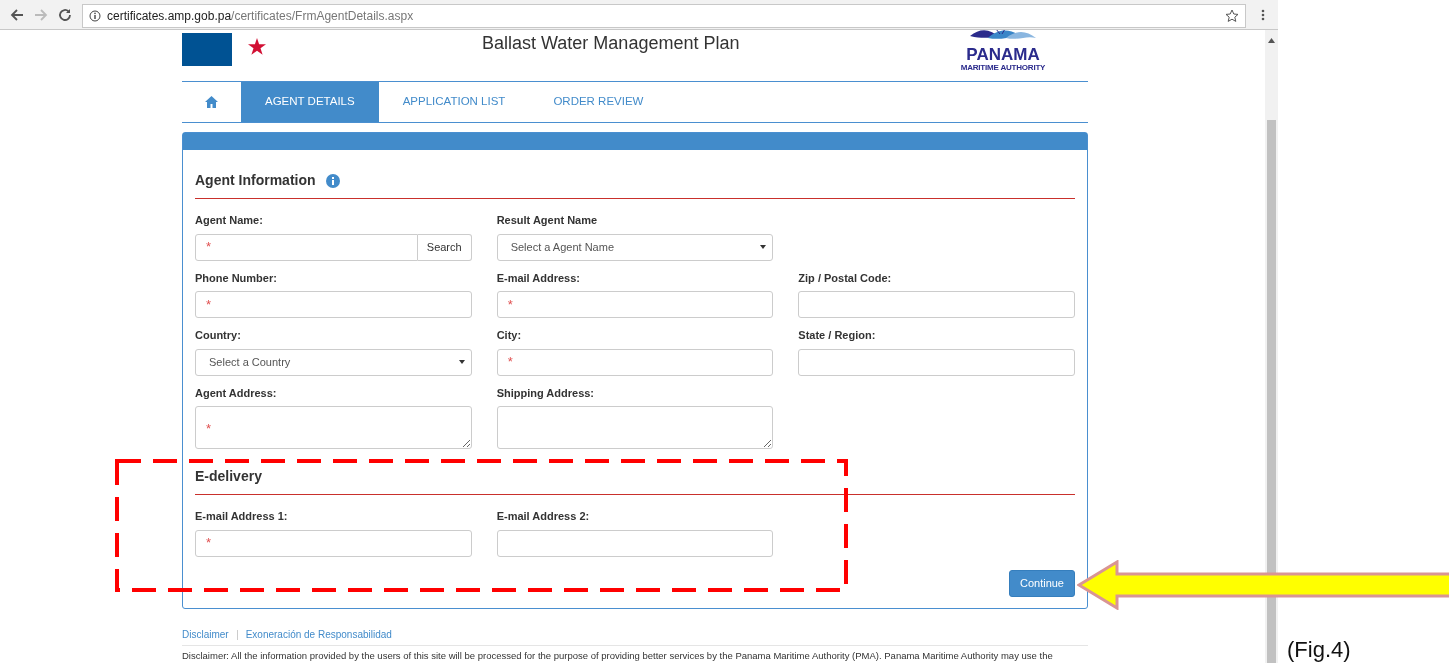  I want to click on field-label: Agent Address:, so click(236, 393).